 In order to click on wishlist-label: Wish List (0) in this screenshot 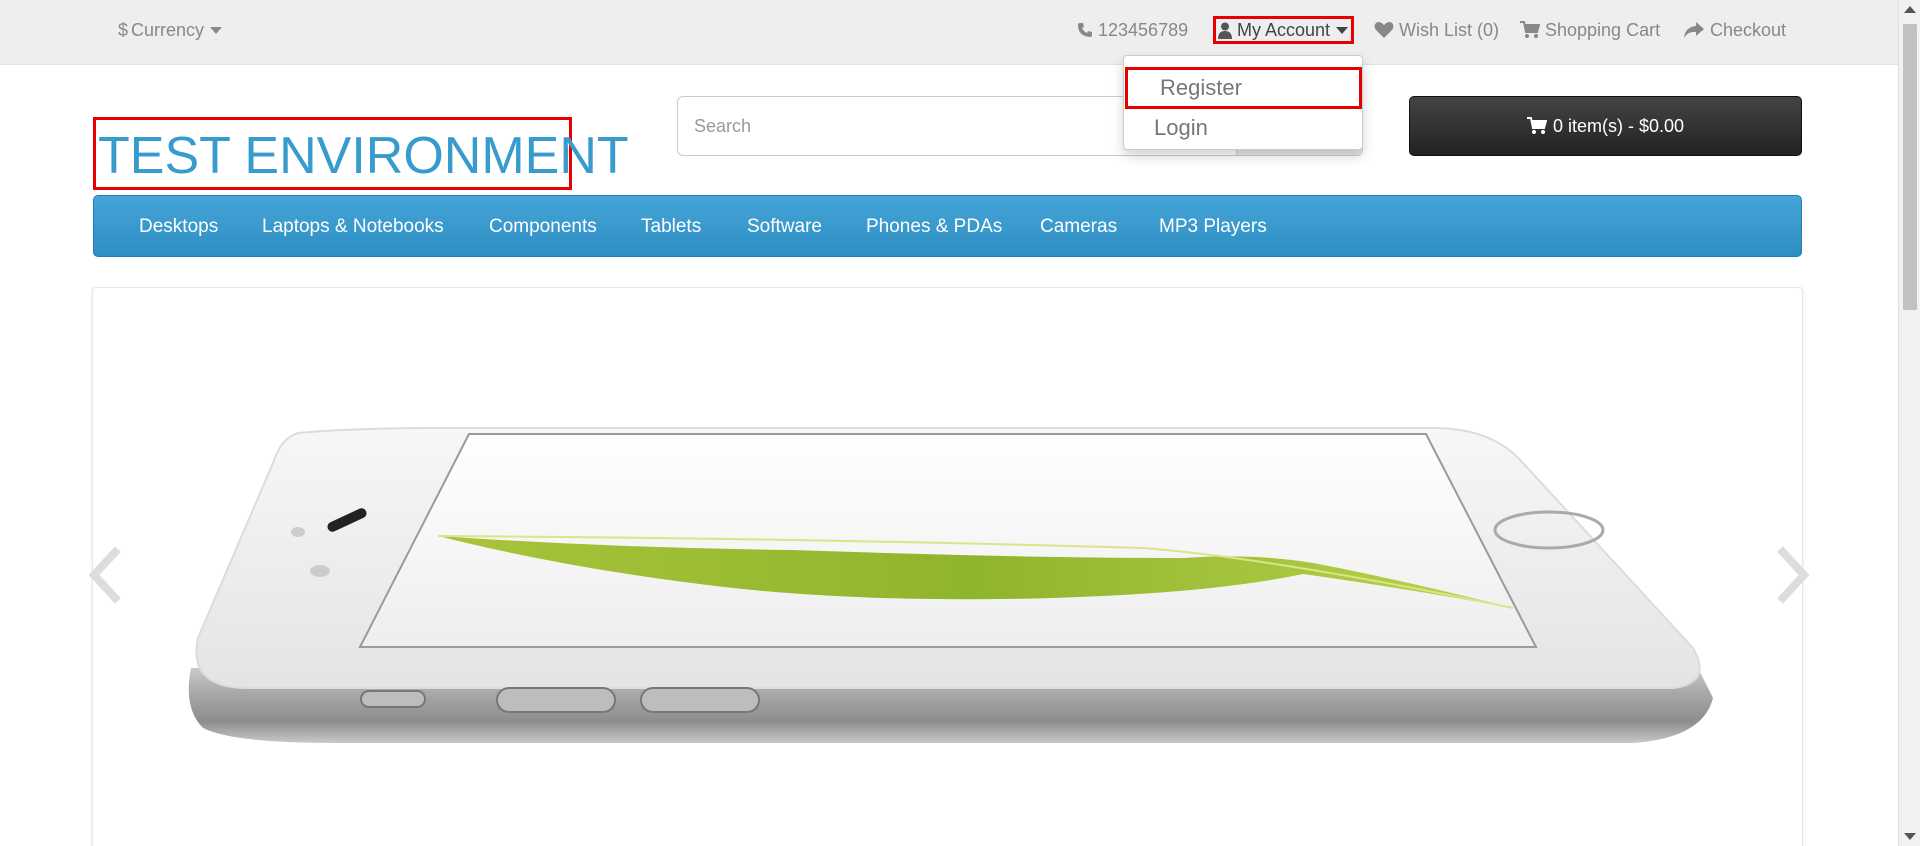, I will do `click(1449, 29)`.